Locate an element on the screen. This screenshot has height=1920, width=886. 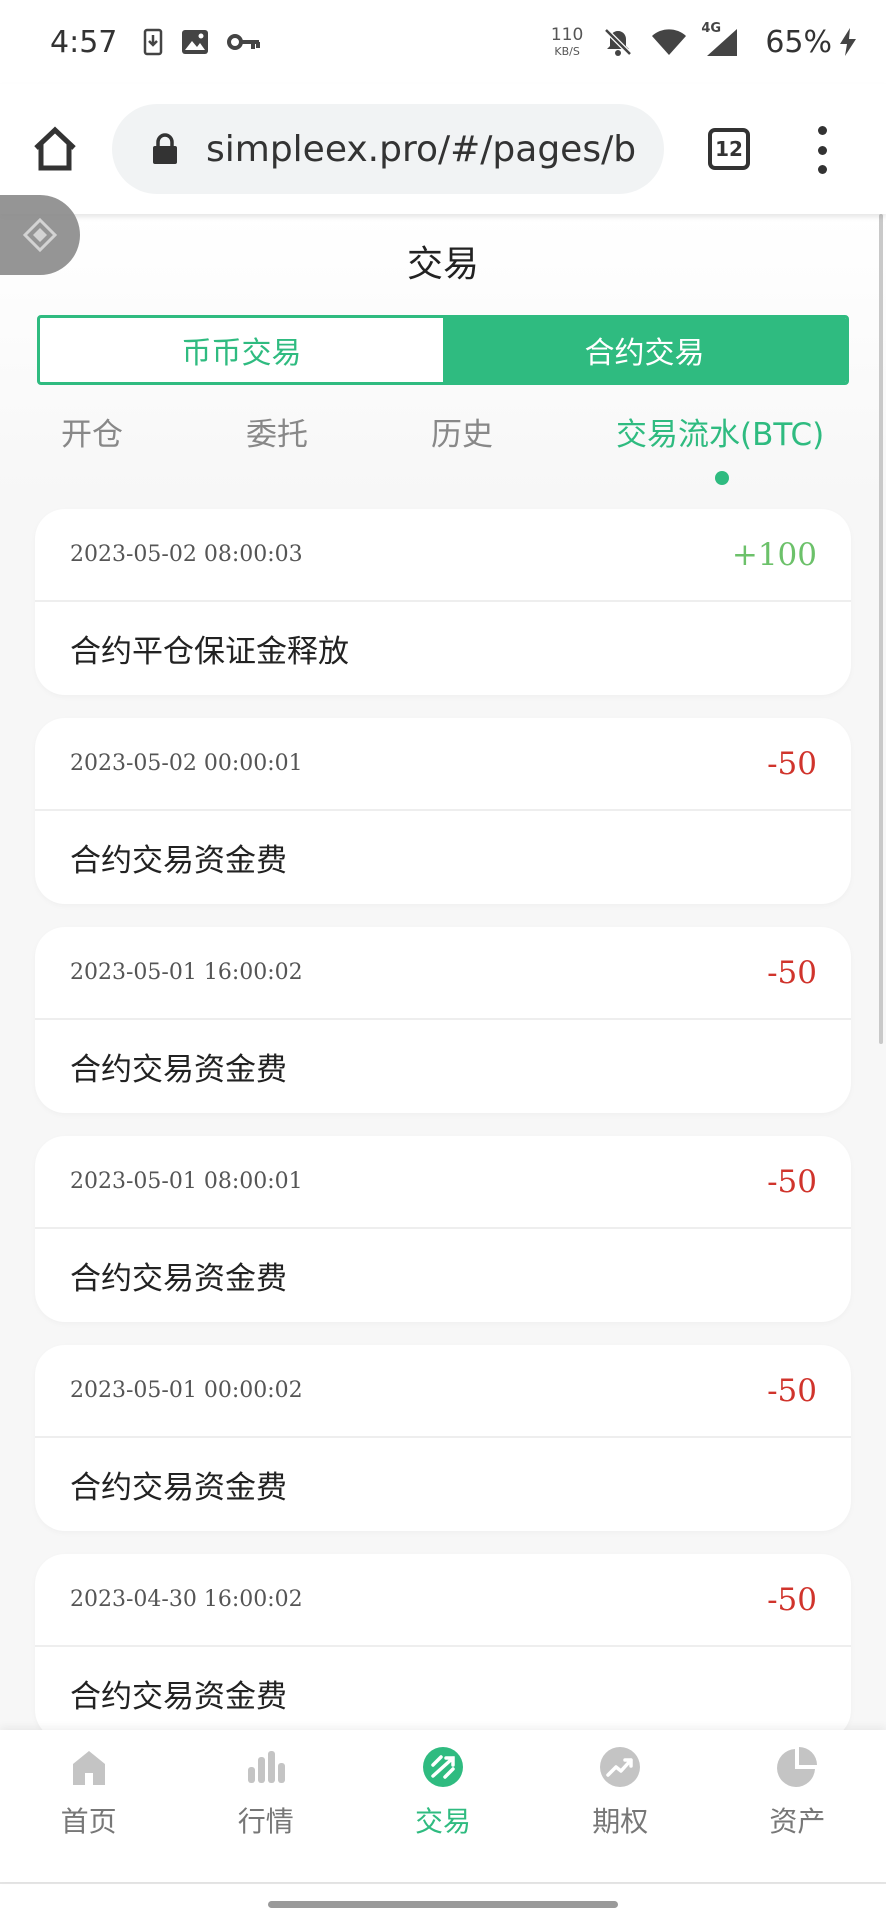
address-bar: simpleex.pro/#/pages/bas is located at coordinates (388, 149).